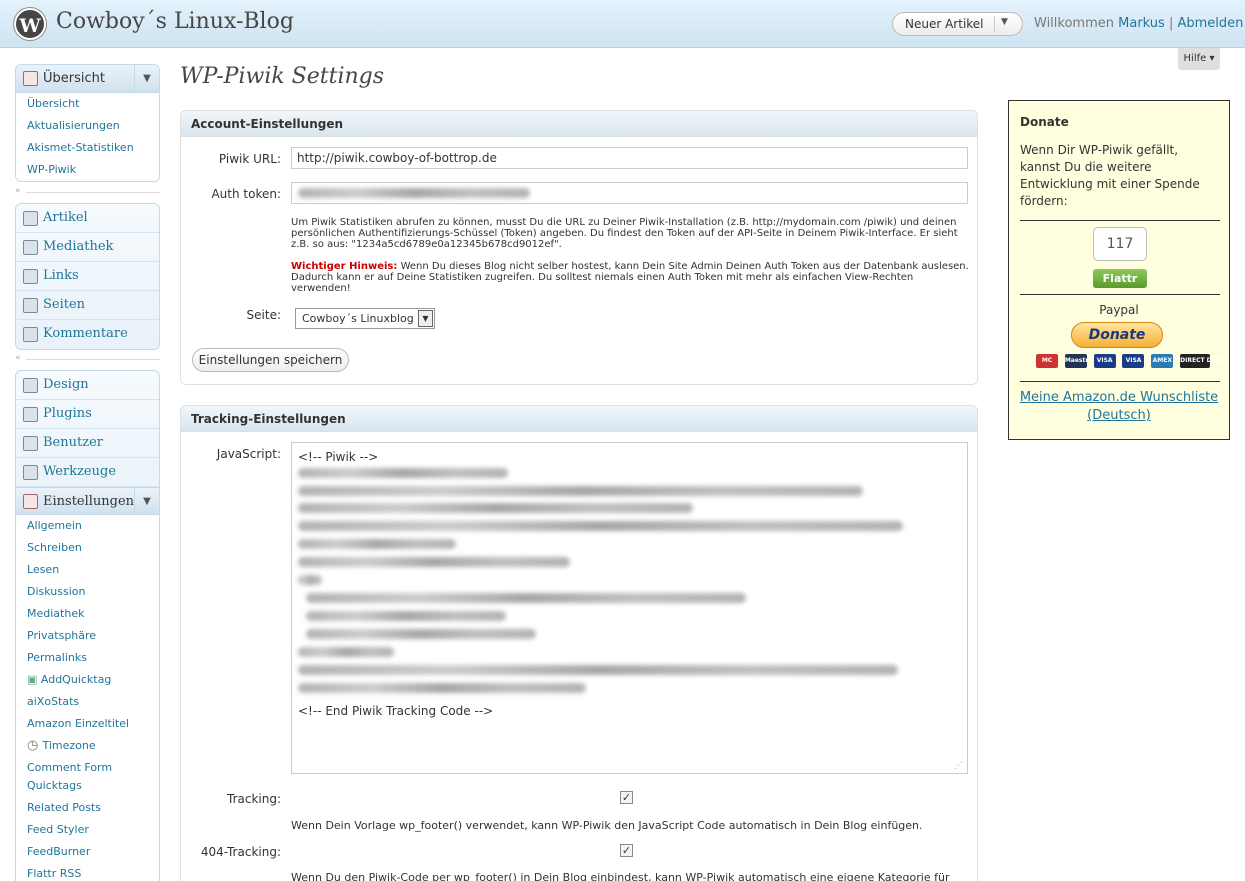  What do you see at coordinates (579, 419) in the screenshot?
I see `tracking-settings-heading: Tracking-Einstellungen` at bounding box center [579, 419].